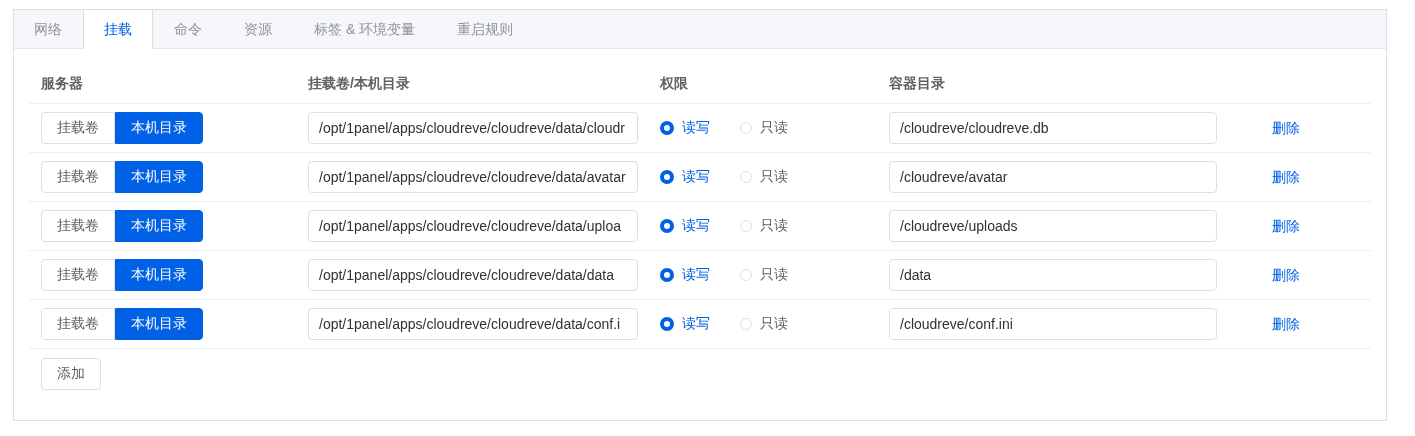 This screenshot has height=436, width=1415. What do you see at coordinates (359, 84) in the screenshot?
I see `column-header: 挂载卷/本机目录` at bounding box center [359, 84].